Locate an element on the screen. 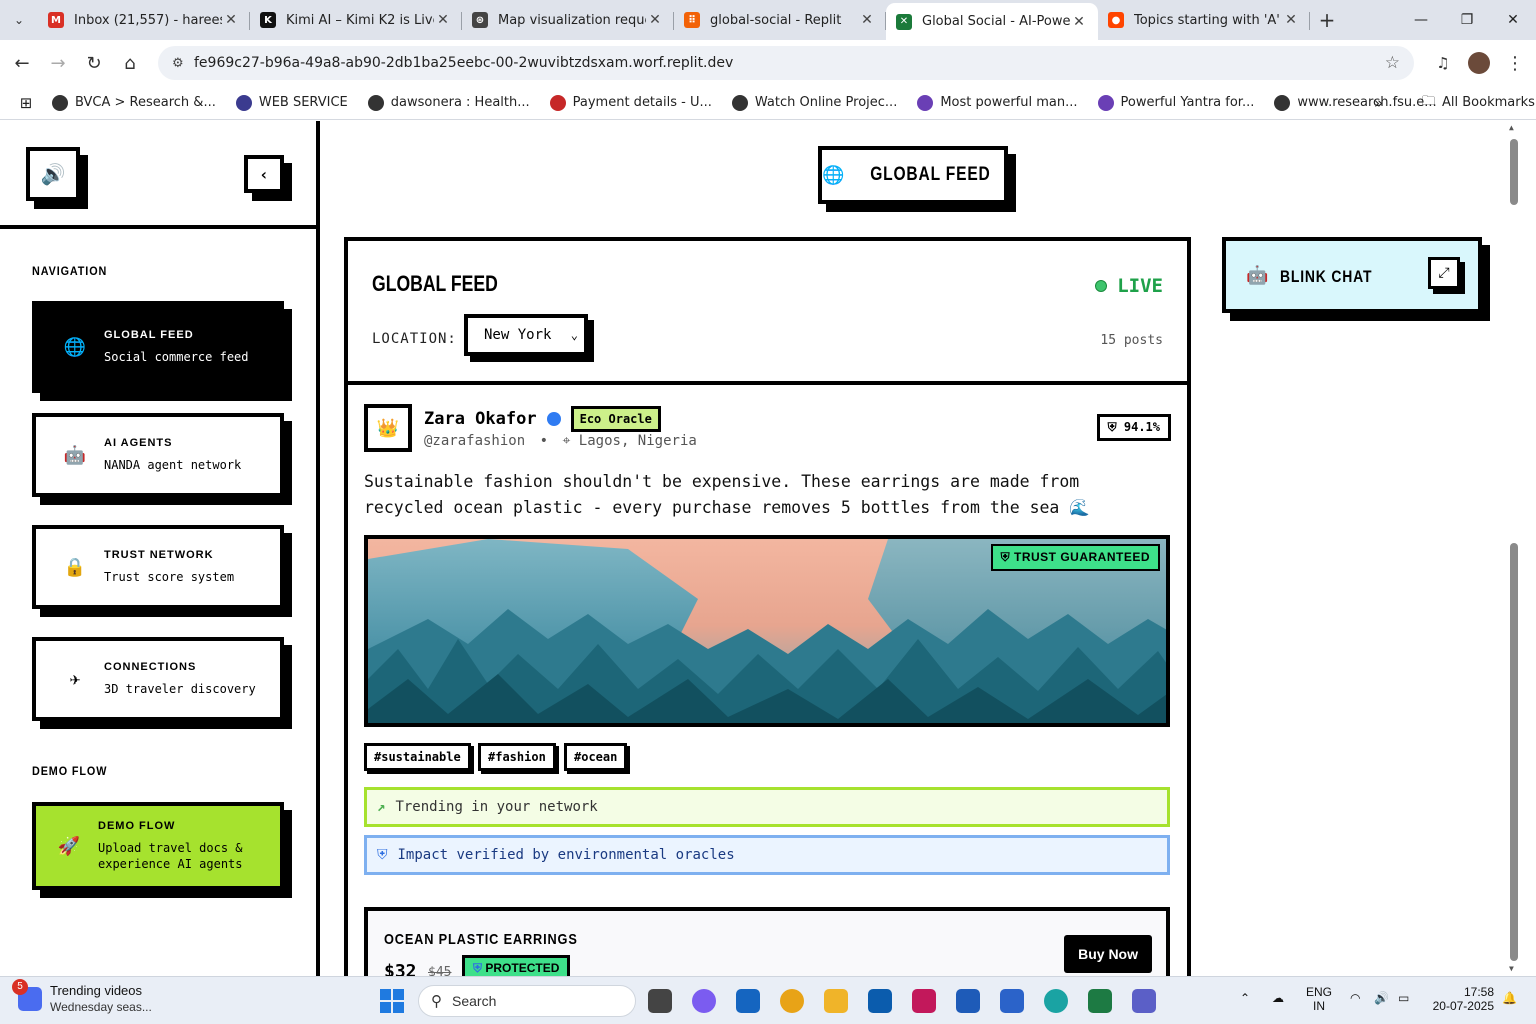 The image size is (1536, 1024). new-tab-button: + is located at coordinates (1327, 20).